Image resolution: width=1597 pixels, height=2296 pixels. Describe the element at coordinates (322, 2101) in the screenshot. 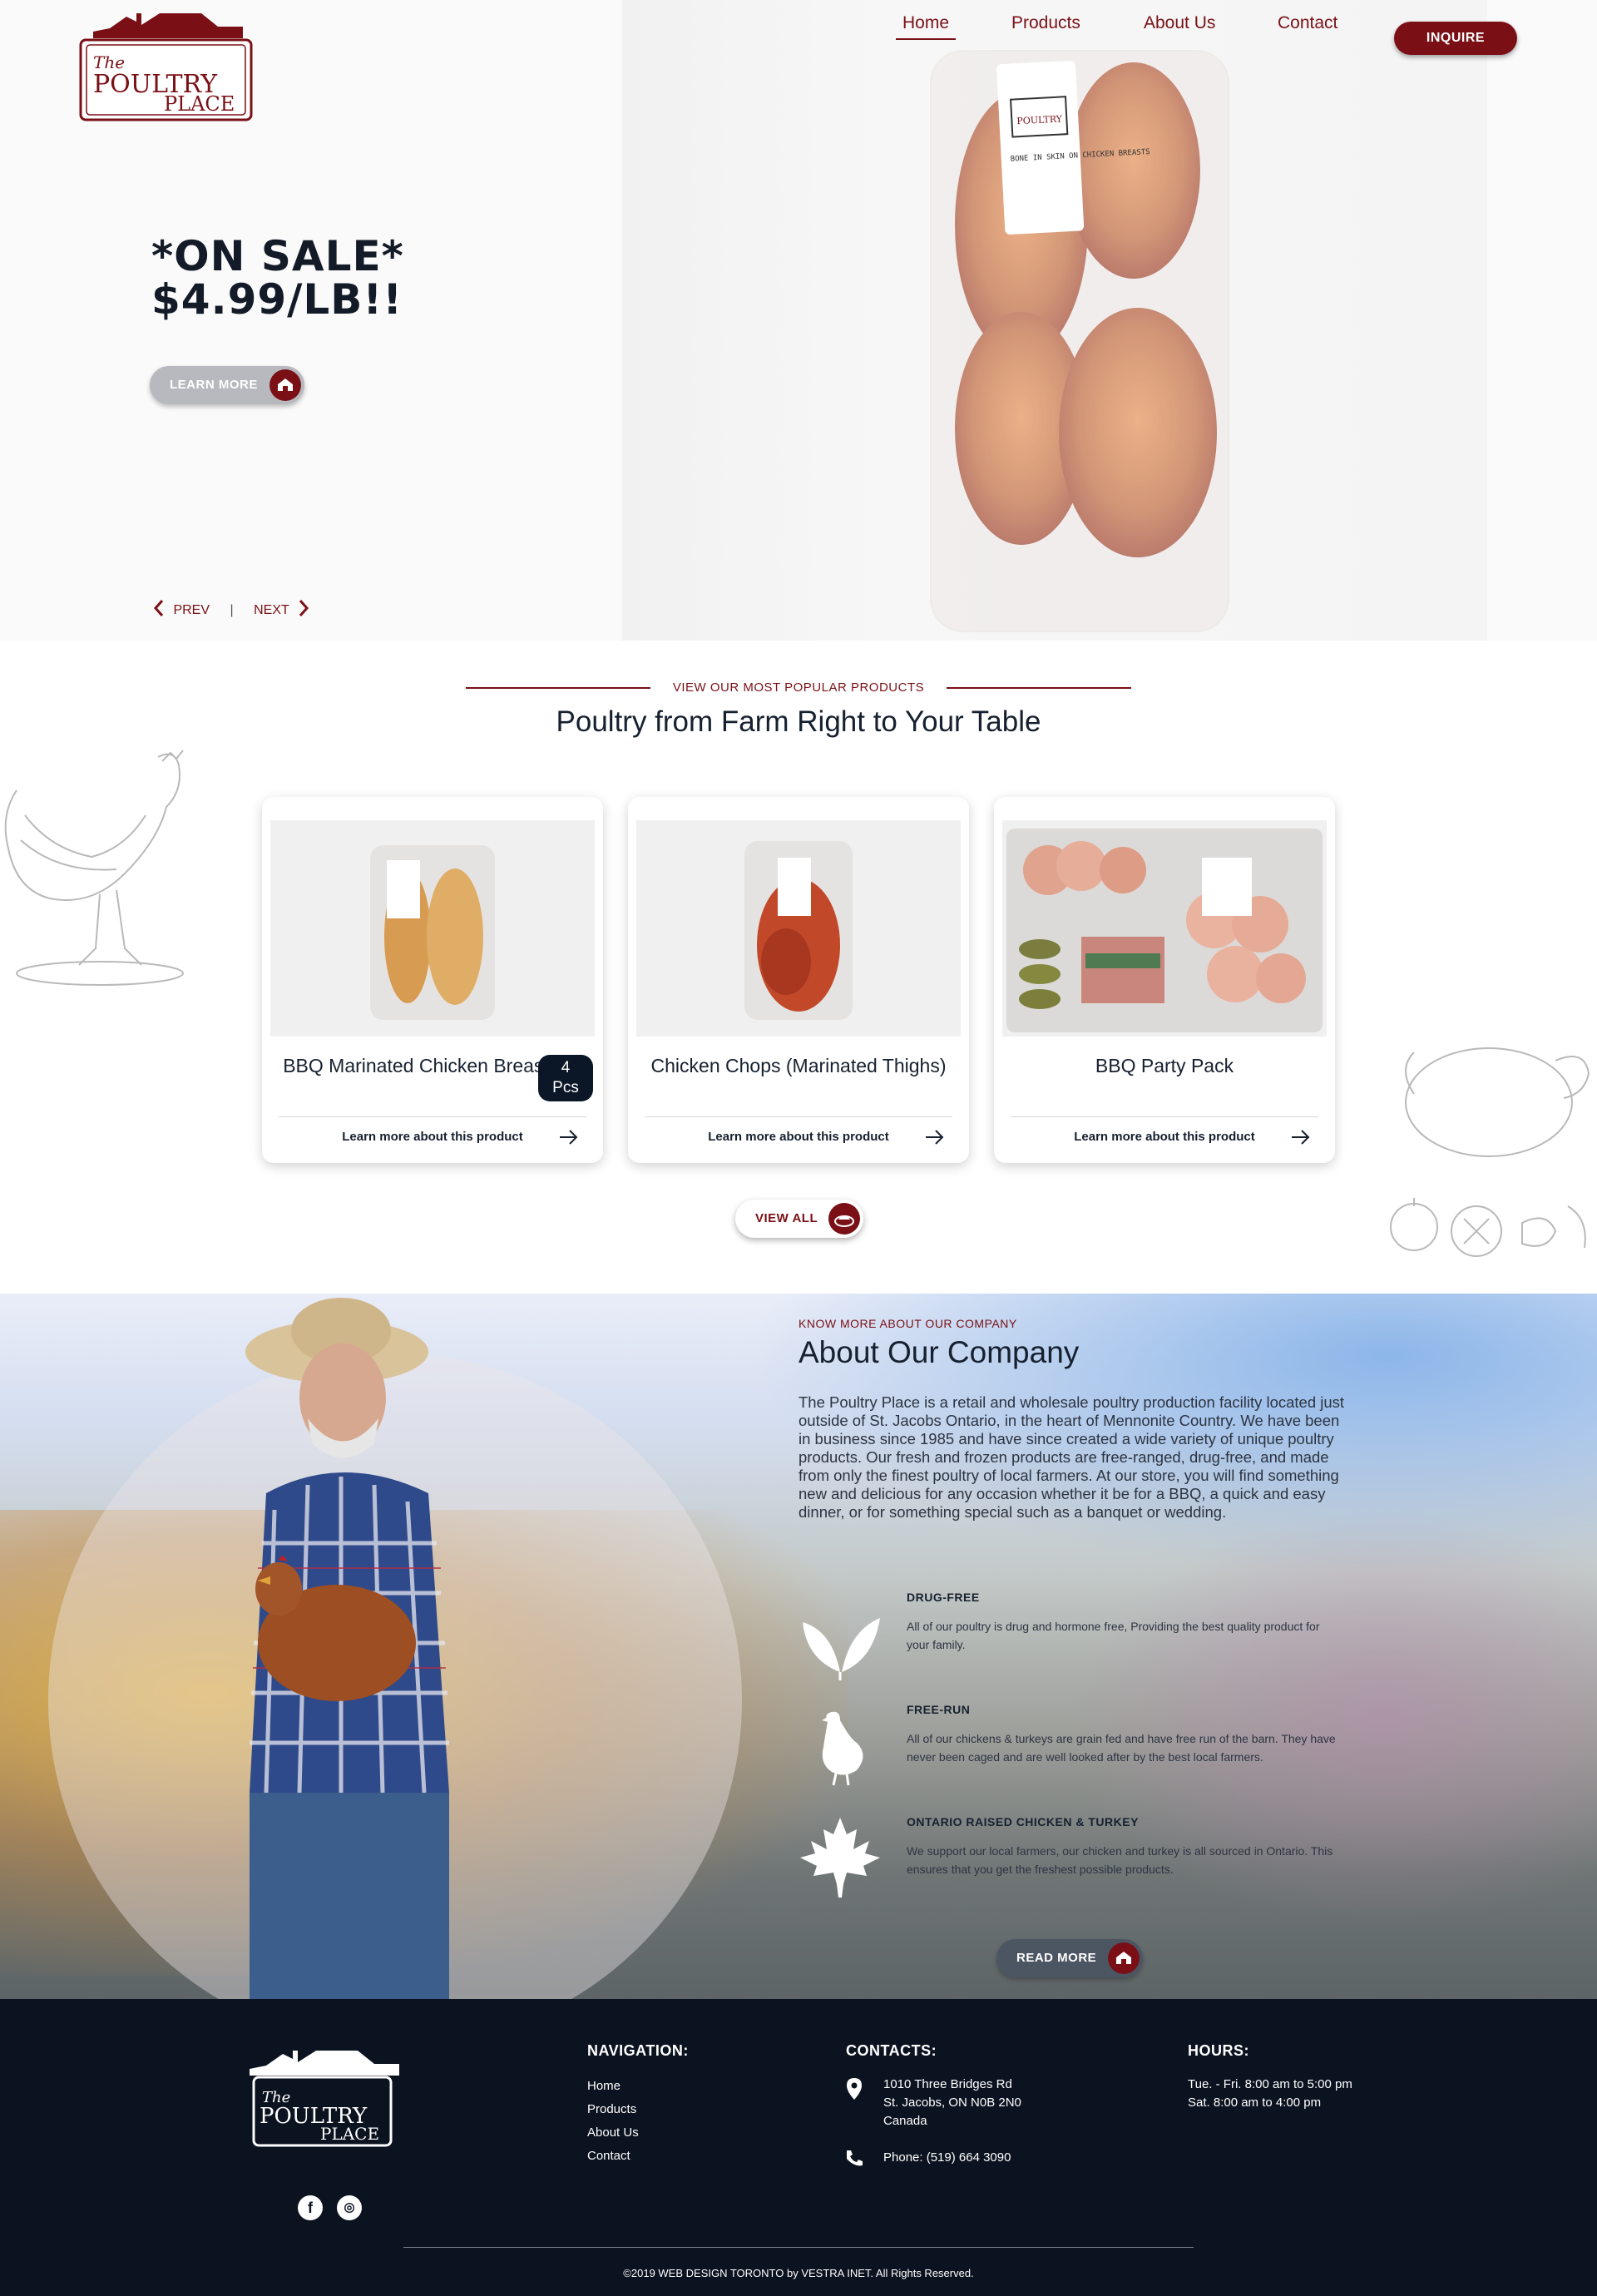

I see `footer-logo: The POULTRY PLACE` at that location.